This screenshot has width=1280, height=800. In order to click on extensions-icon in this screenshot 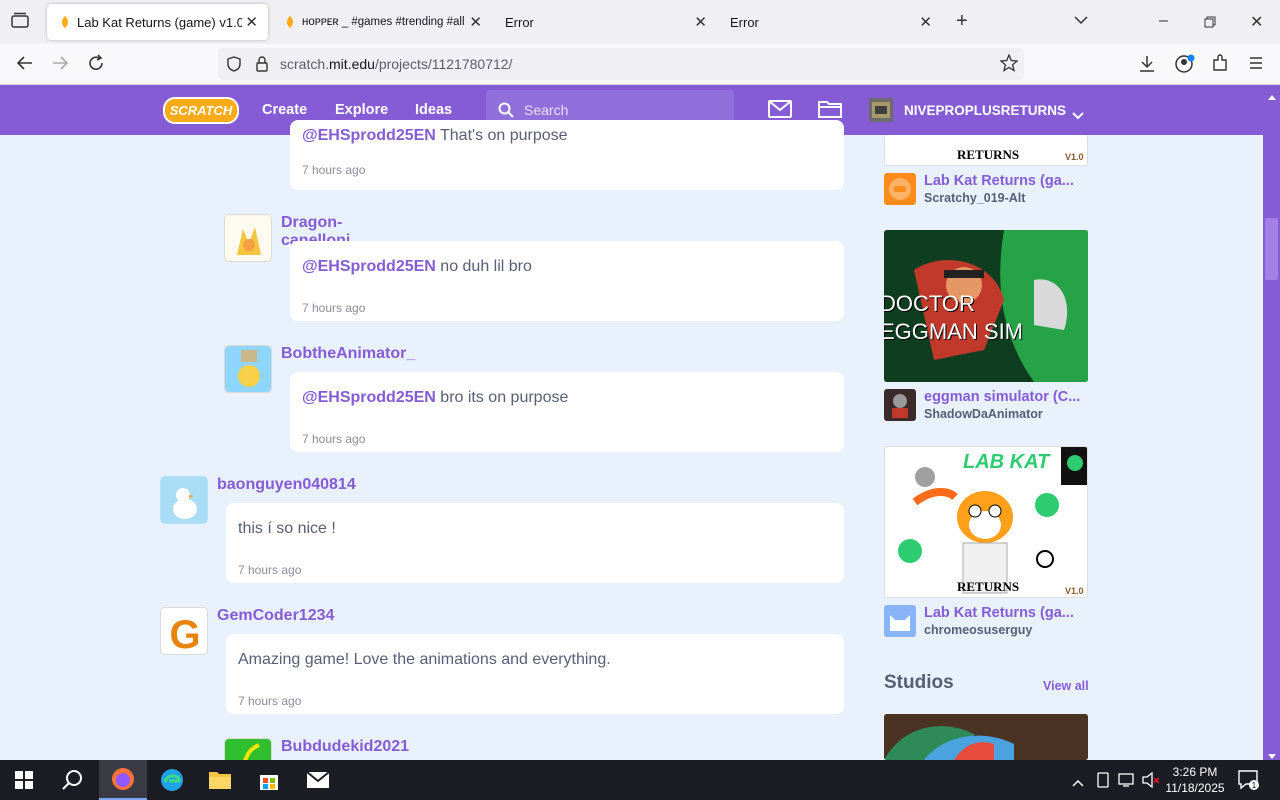, I will do `click(1220, 65)`.